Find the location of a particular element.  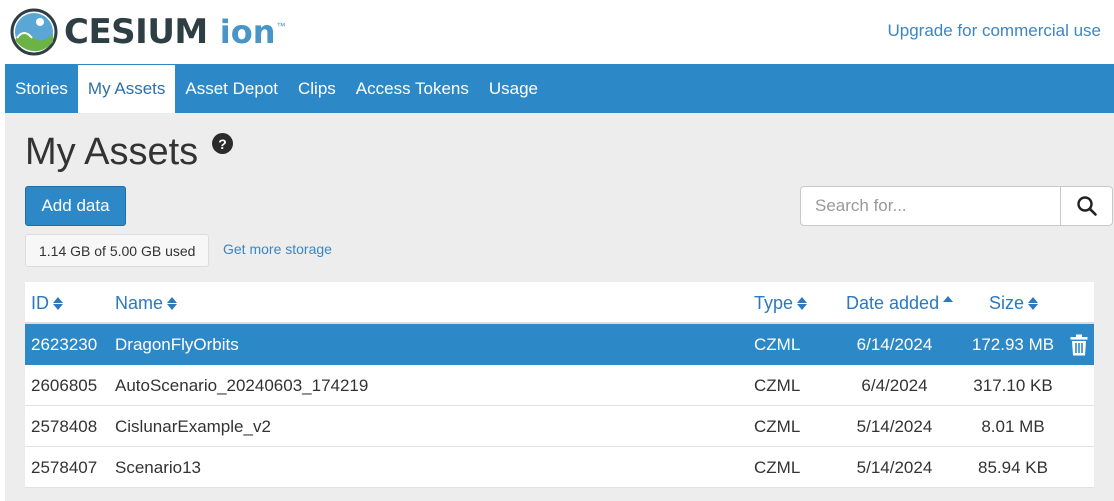

sort-ascending-icon is located at coordinates (948, 299).